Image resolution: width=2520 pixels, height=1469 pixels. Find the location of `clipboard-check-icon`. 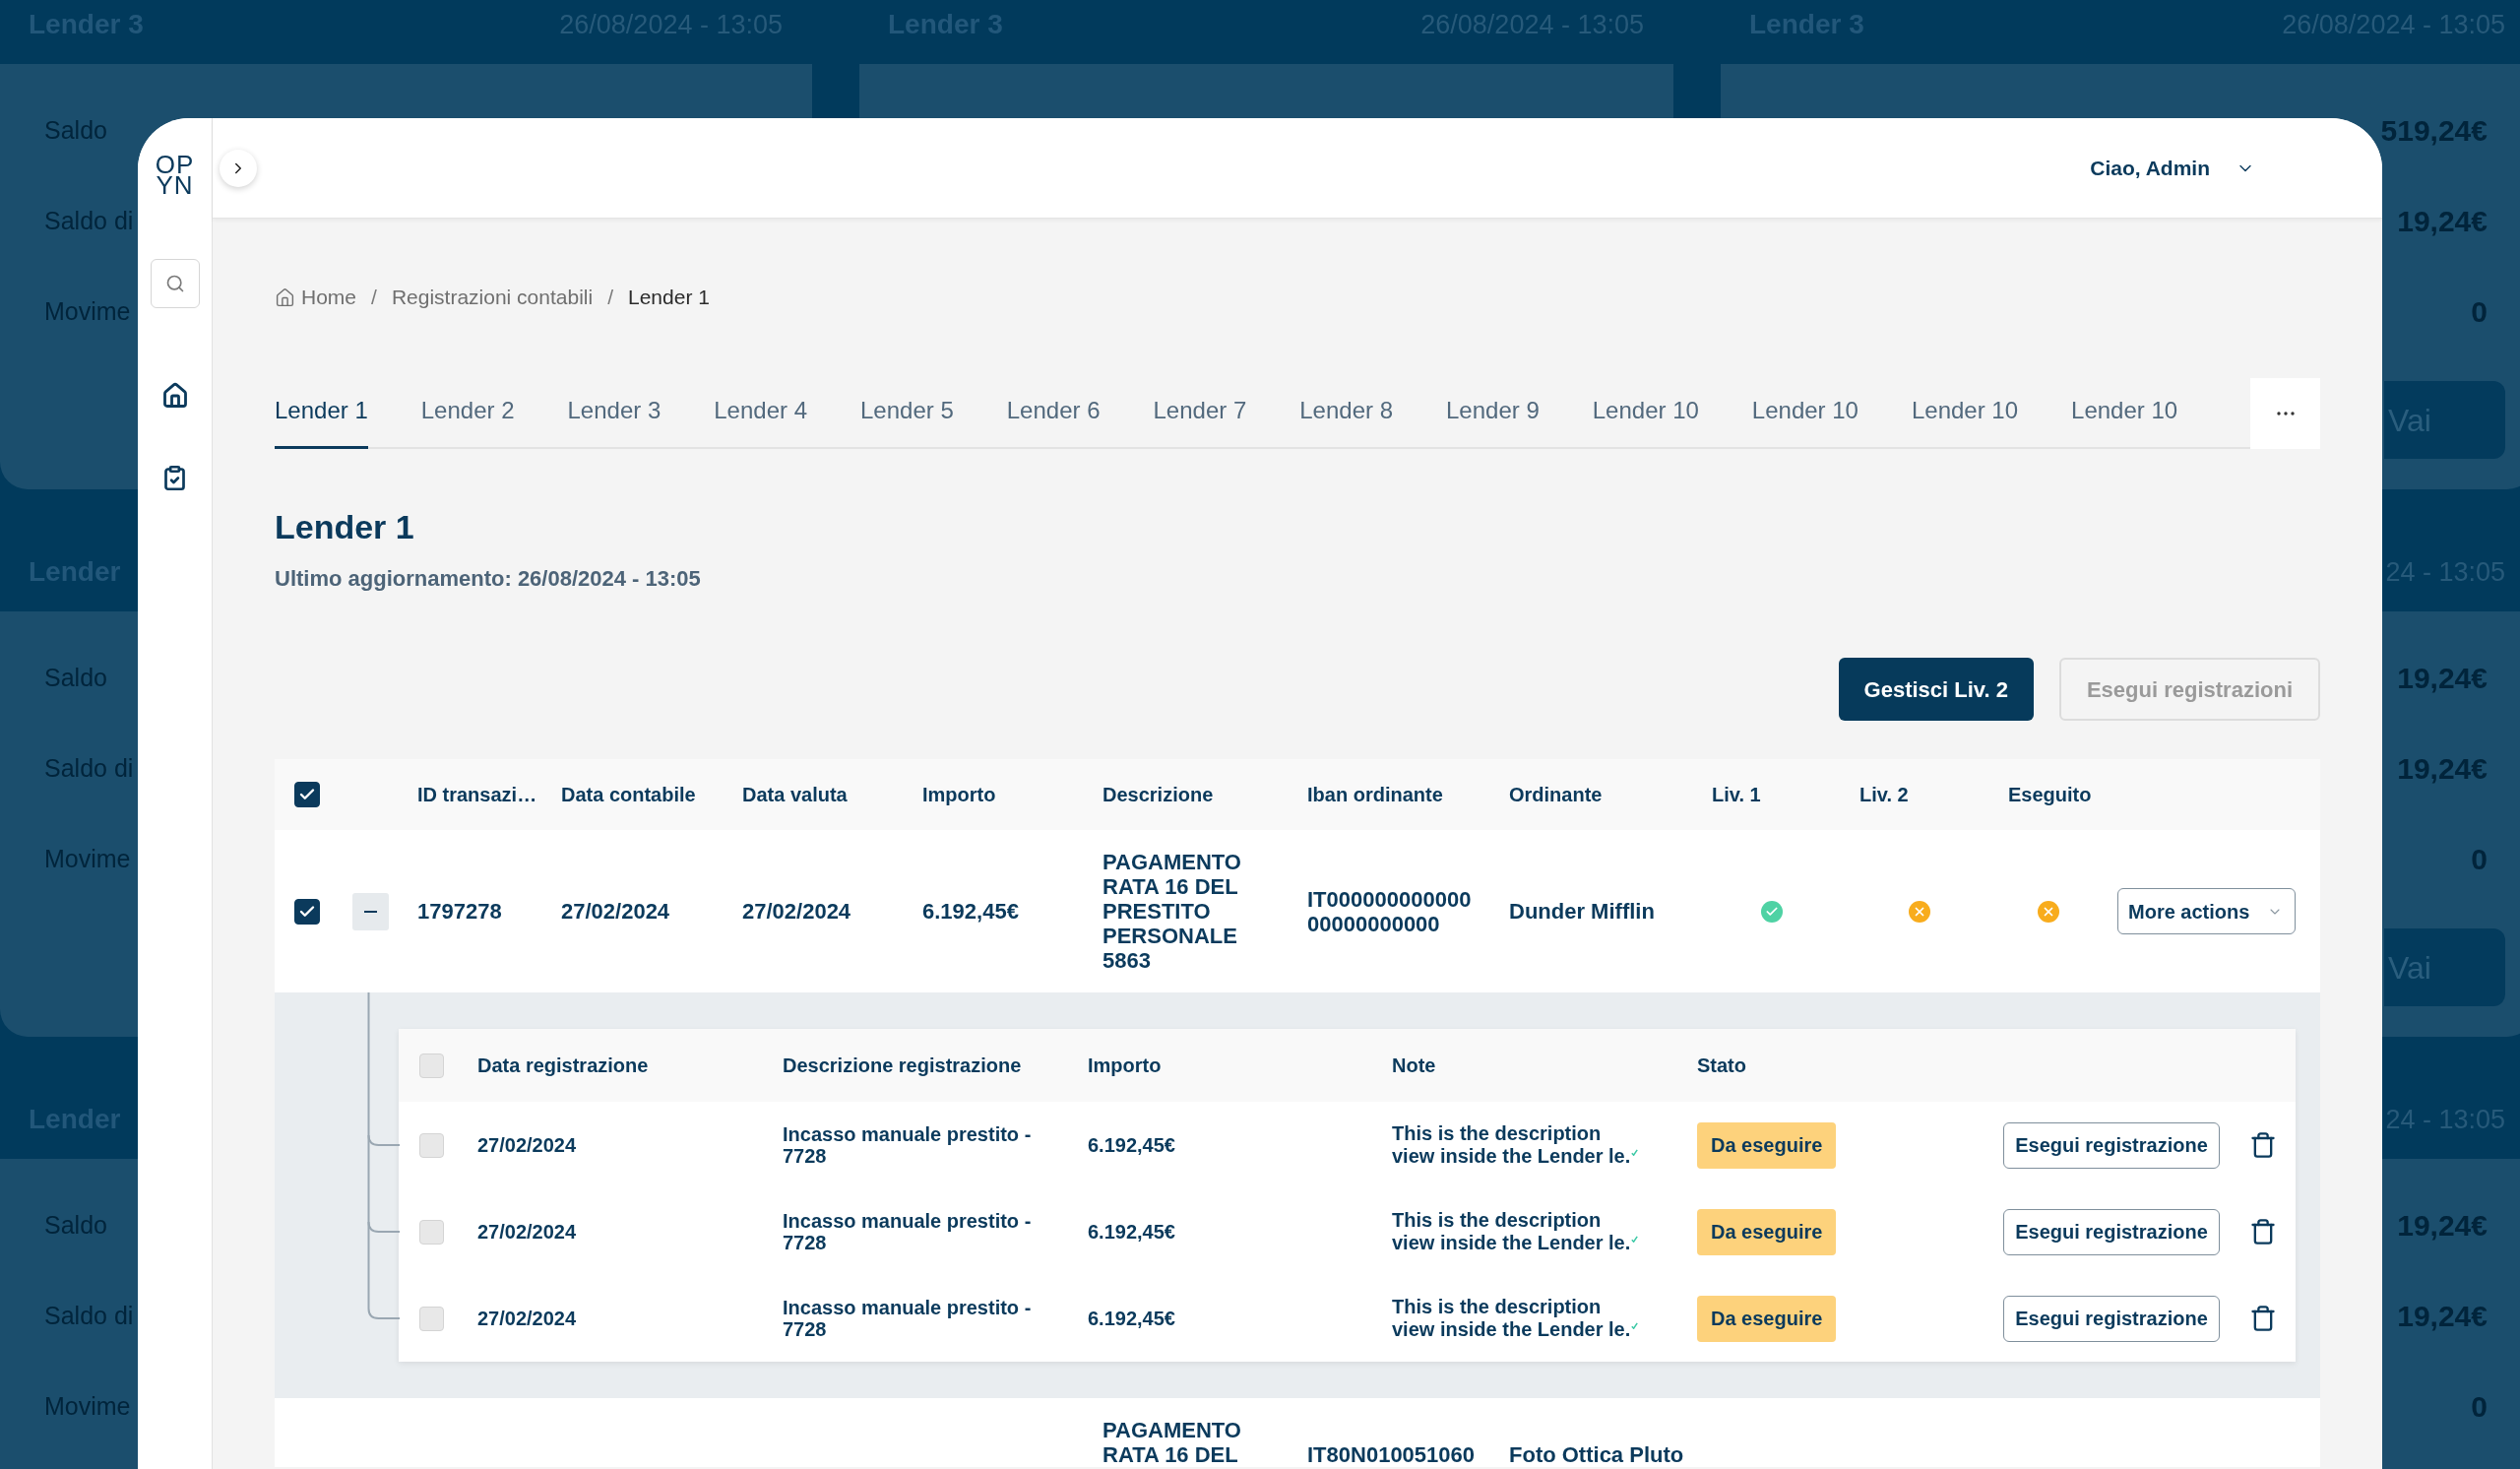

clipboard-check-icon is located at coordinates (174, 478).